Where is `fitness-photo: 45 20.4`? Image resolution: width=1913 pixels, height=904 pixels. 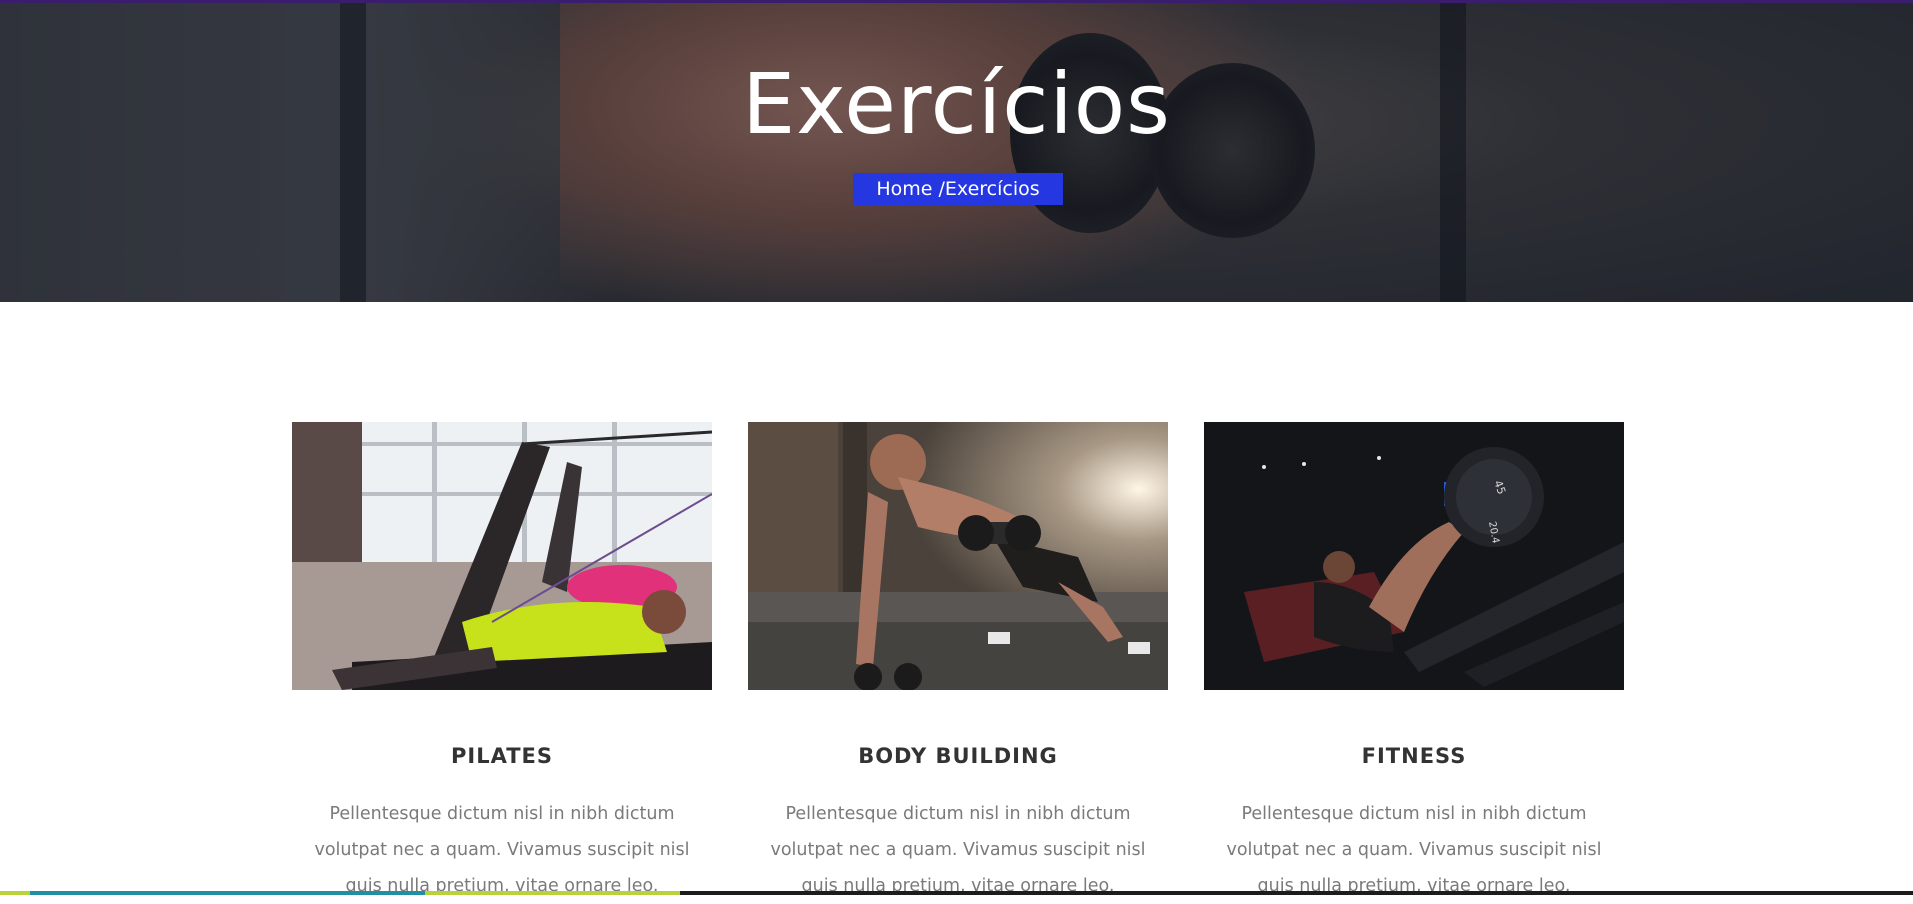
fitness-photo: 45 20.4 is located at coordinates (1414, 556).